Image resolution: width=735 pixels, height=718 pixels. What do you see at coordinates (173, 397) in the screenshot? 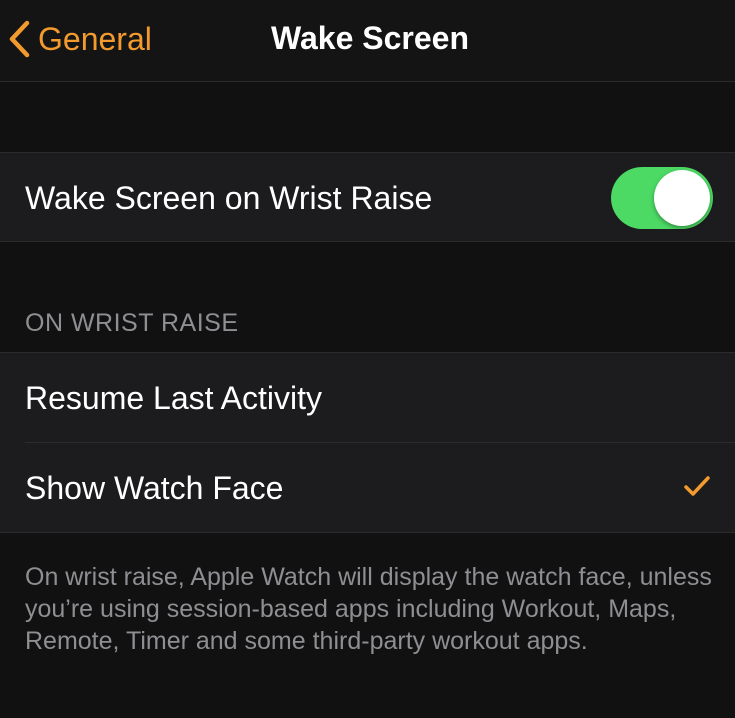
I see `option-label: Resume Last Activity` at bounding box center [173, 397].